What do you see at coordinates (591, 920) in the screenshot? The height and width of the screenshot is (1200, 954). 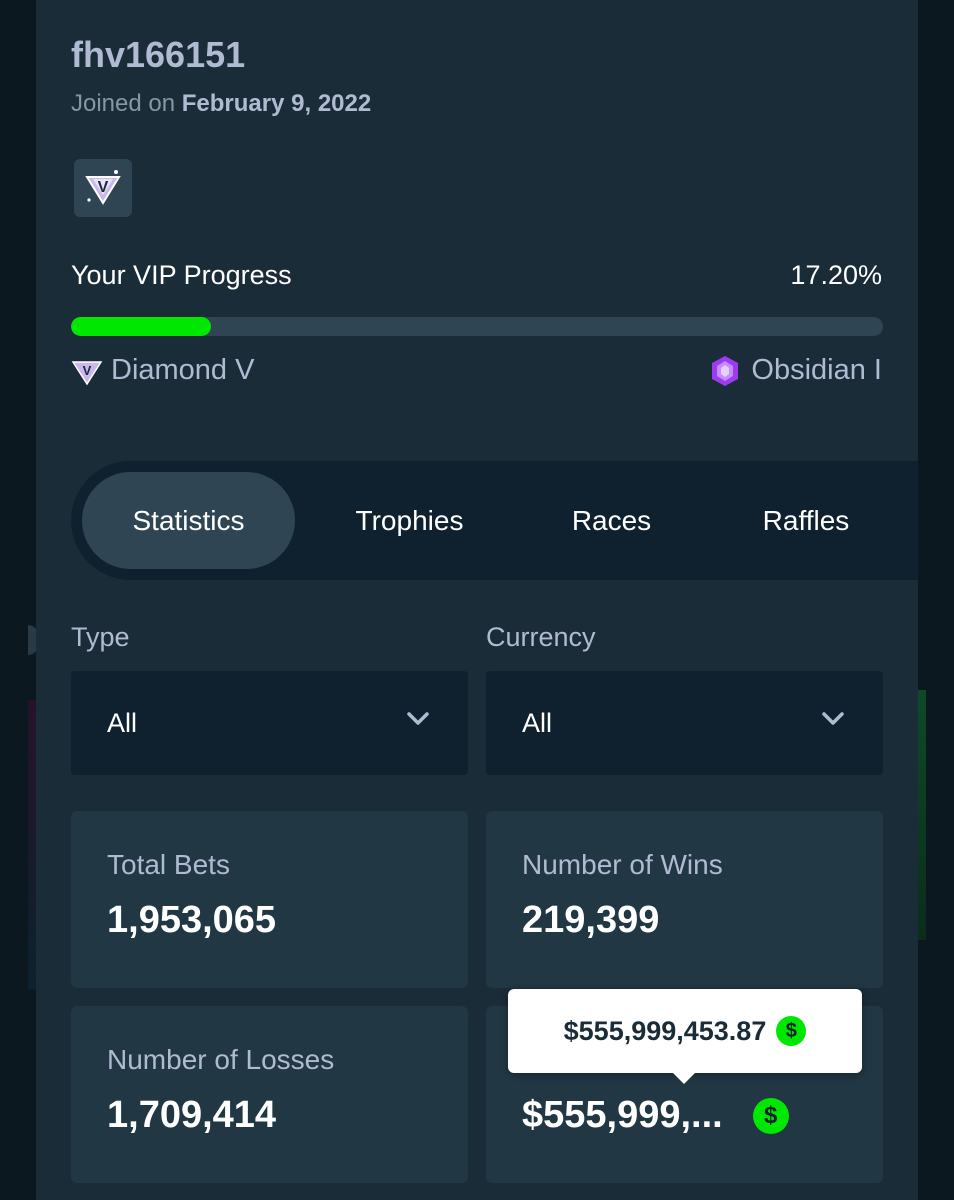 I see `stat-value: 219,399` at bounding box center [591, 920].